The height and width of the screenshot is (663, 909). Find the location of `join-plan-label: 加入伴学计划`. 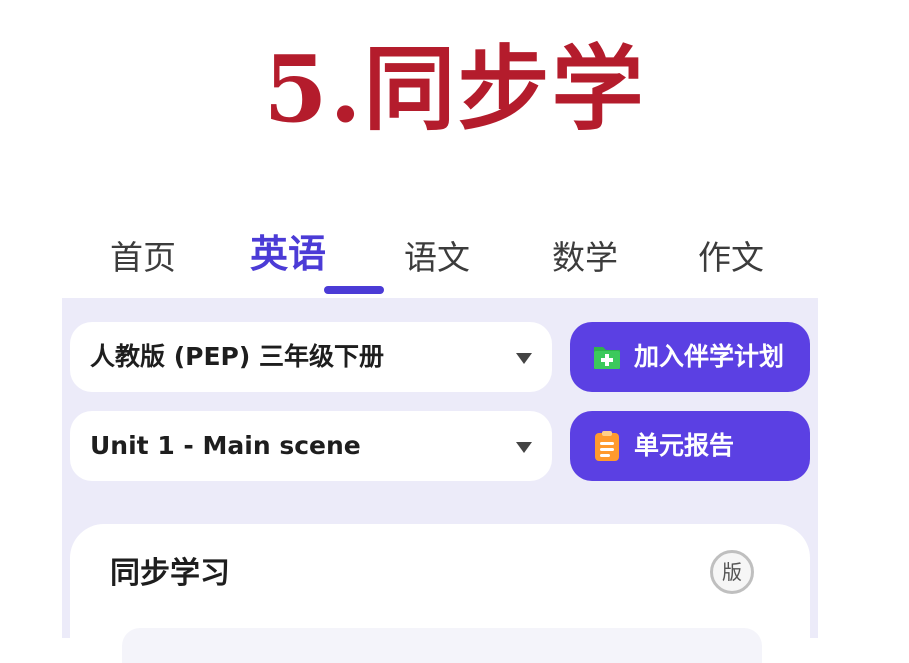

join-plan-label: 加入伴学计划 is located at coordinates (709, 356).